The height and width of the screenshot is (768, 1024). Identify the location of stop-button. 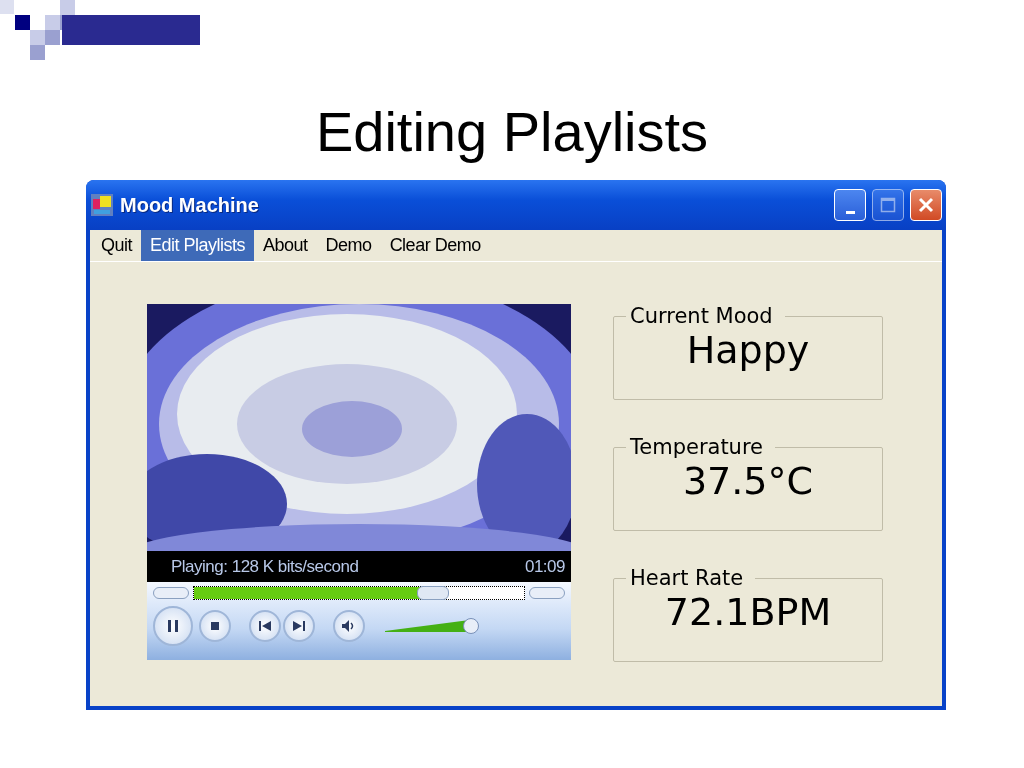
(215, 626).